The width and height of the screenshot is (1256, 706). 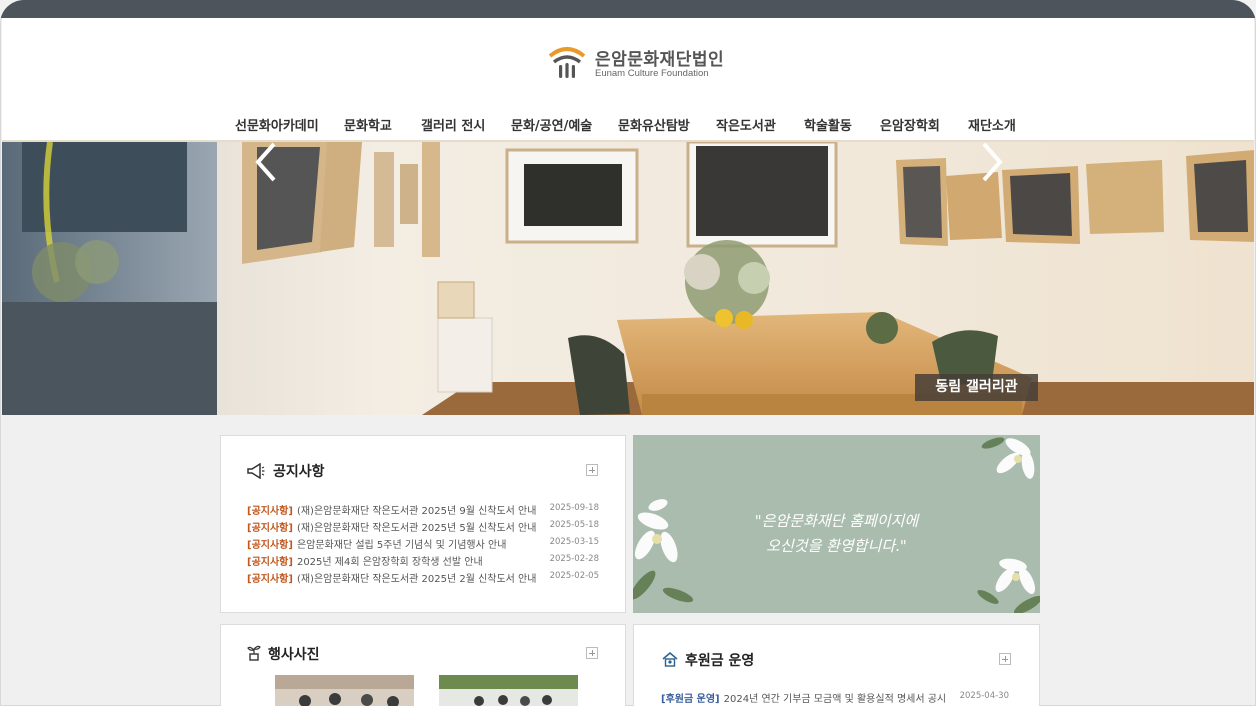 I want to click on donation-date: 2025-04-30, so click(x=984, y=696).